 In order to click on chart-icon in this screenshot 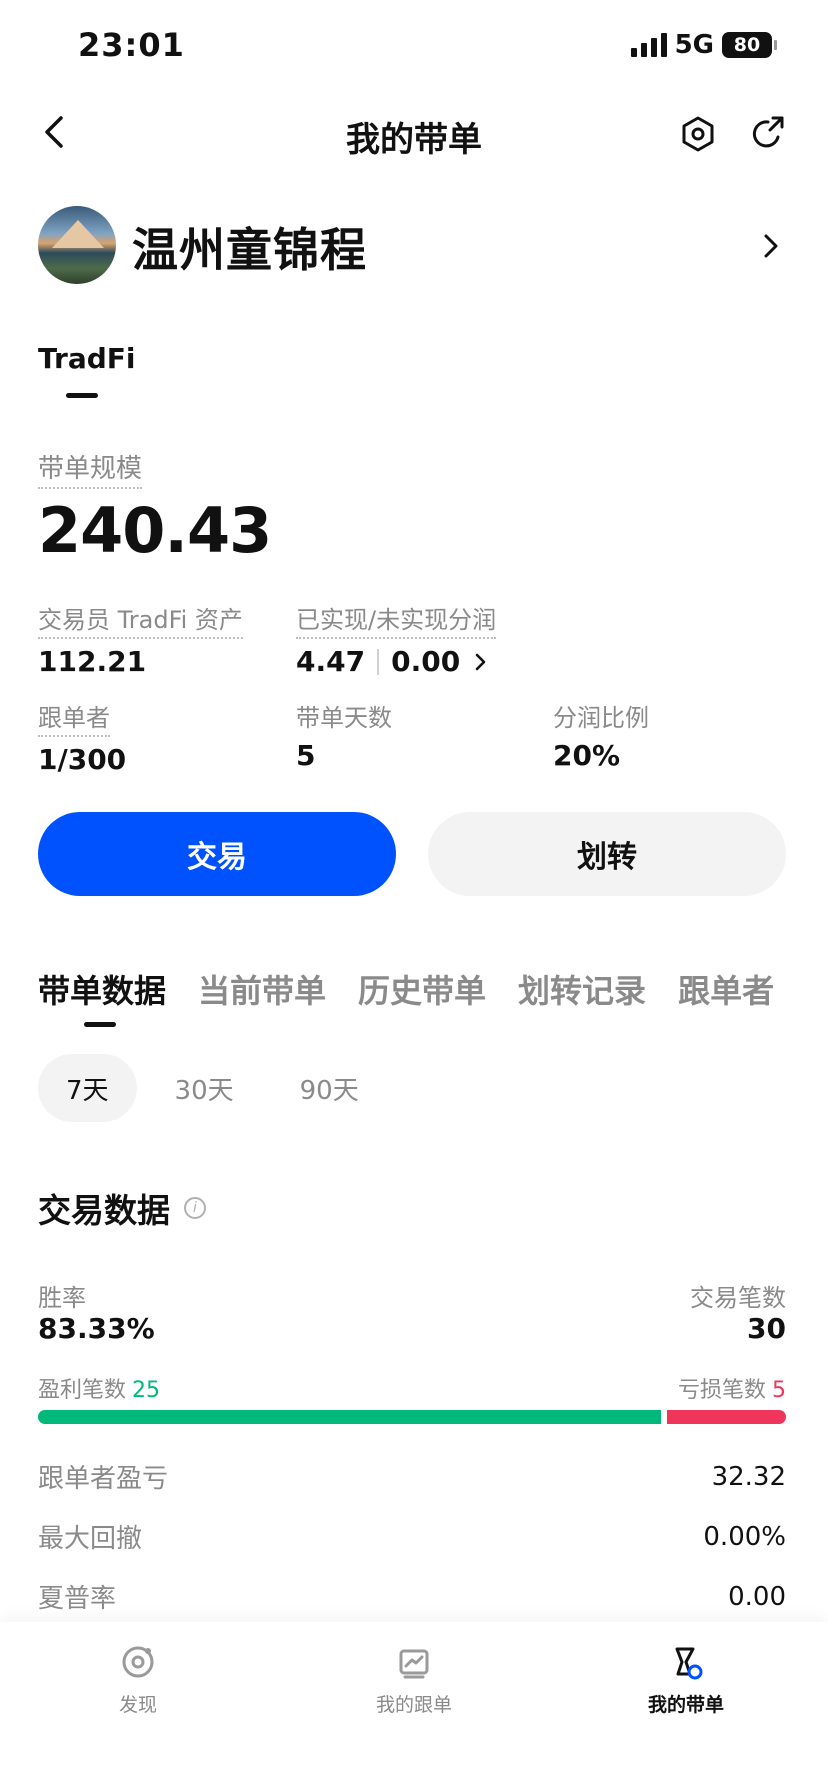, I will do `click(414, 1664)`.